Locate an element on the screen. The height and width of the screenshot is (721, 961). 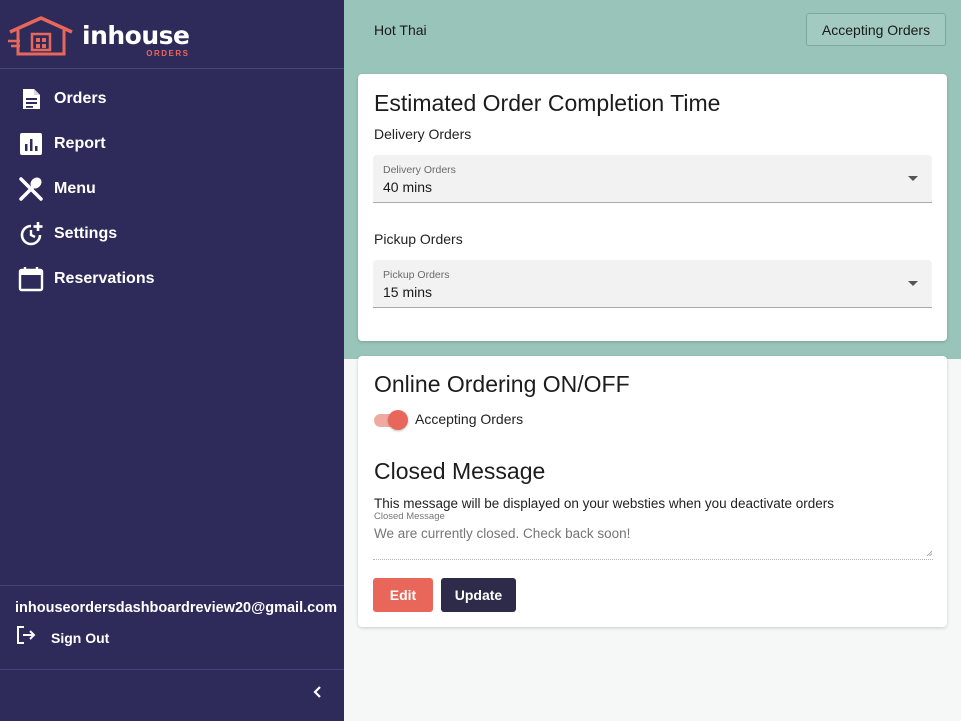
card-title: Estimated Order Completion Time is located at coordinates (547, 103).